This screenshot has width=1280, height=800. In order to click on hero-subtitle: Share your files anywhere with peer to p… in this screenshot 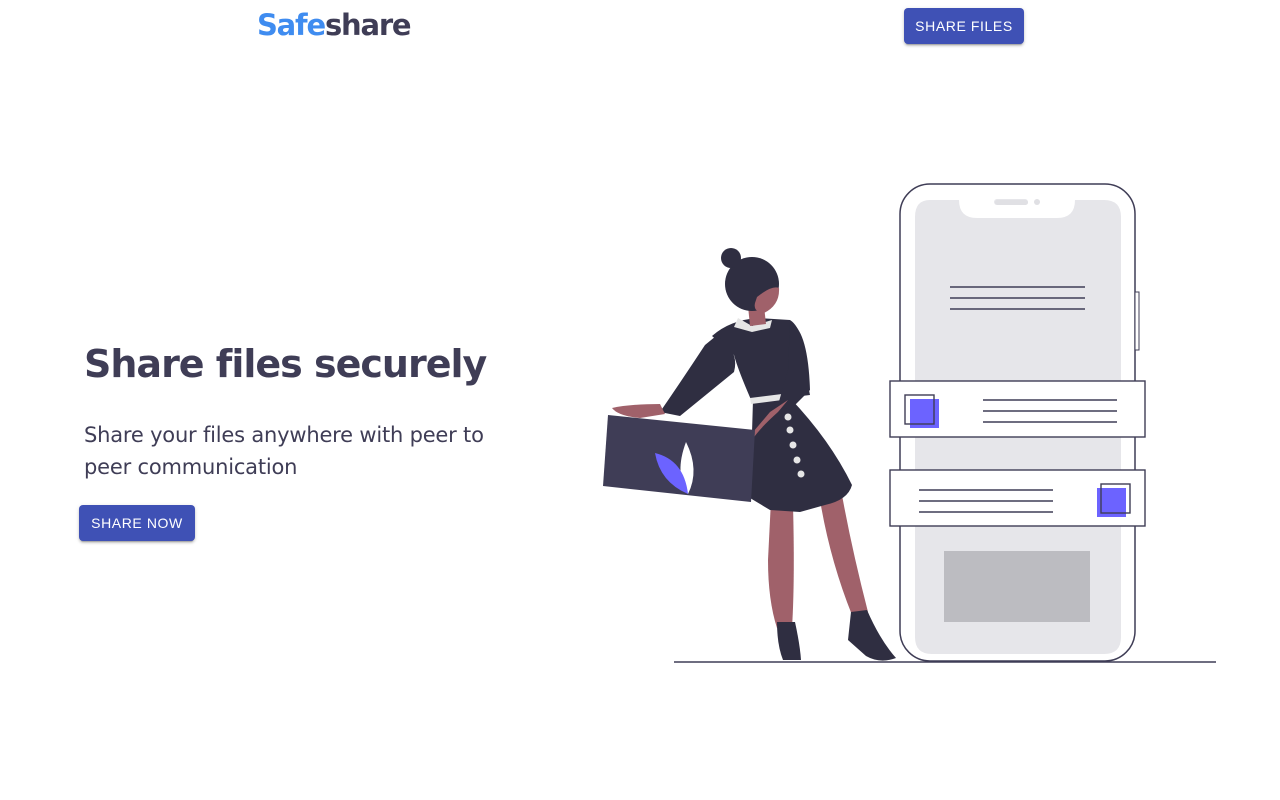, I will do `click(284, 451)`.